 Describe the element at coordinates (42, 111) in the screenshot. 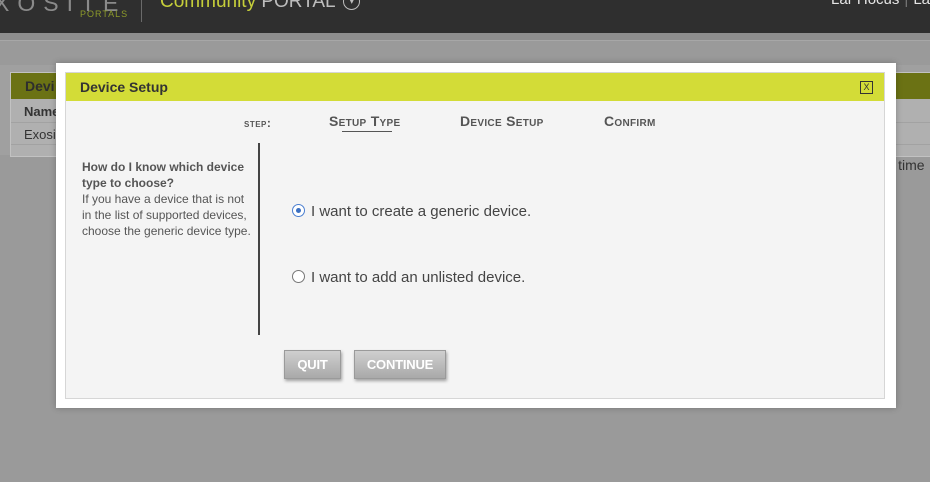

I see `background-column-header: Name` at that location.